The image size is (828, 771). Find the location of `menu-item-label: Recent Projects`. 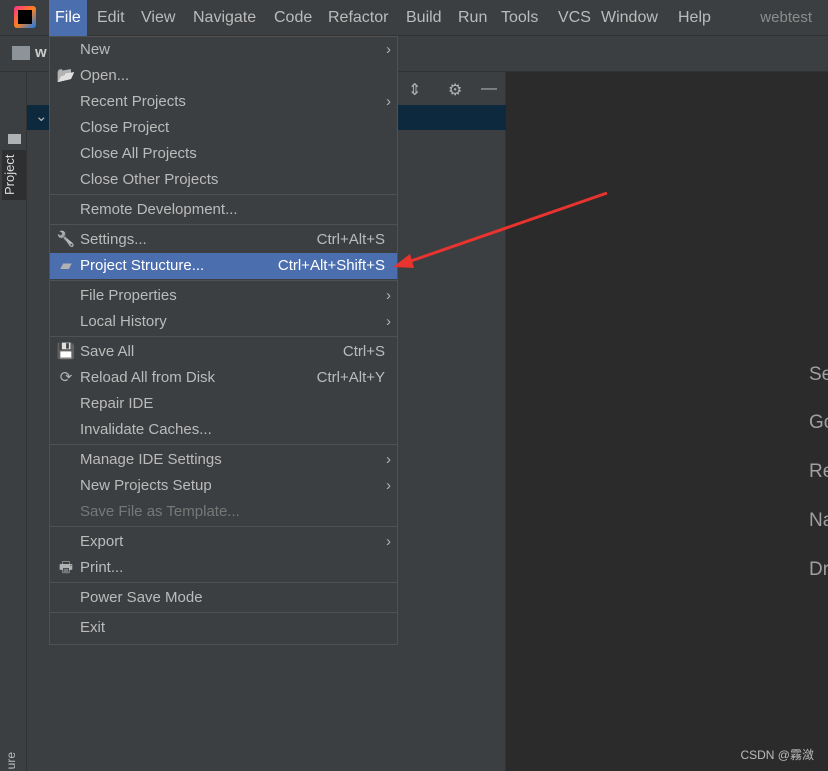

menu-item-label: Recent Projects is located at coordinates (133, 101).